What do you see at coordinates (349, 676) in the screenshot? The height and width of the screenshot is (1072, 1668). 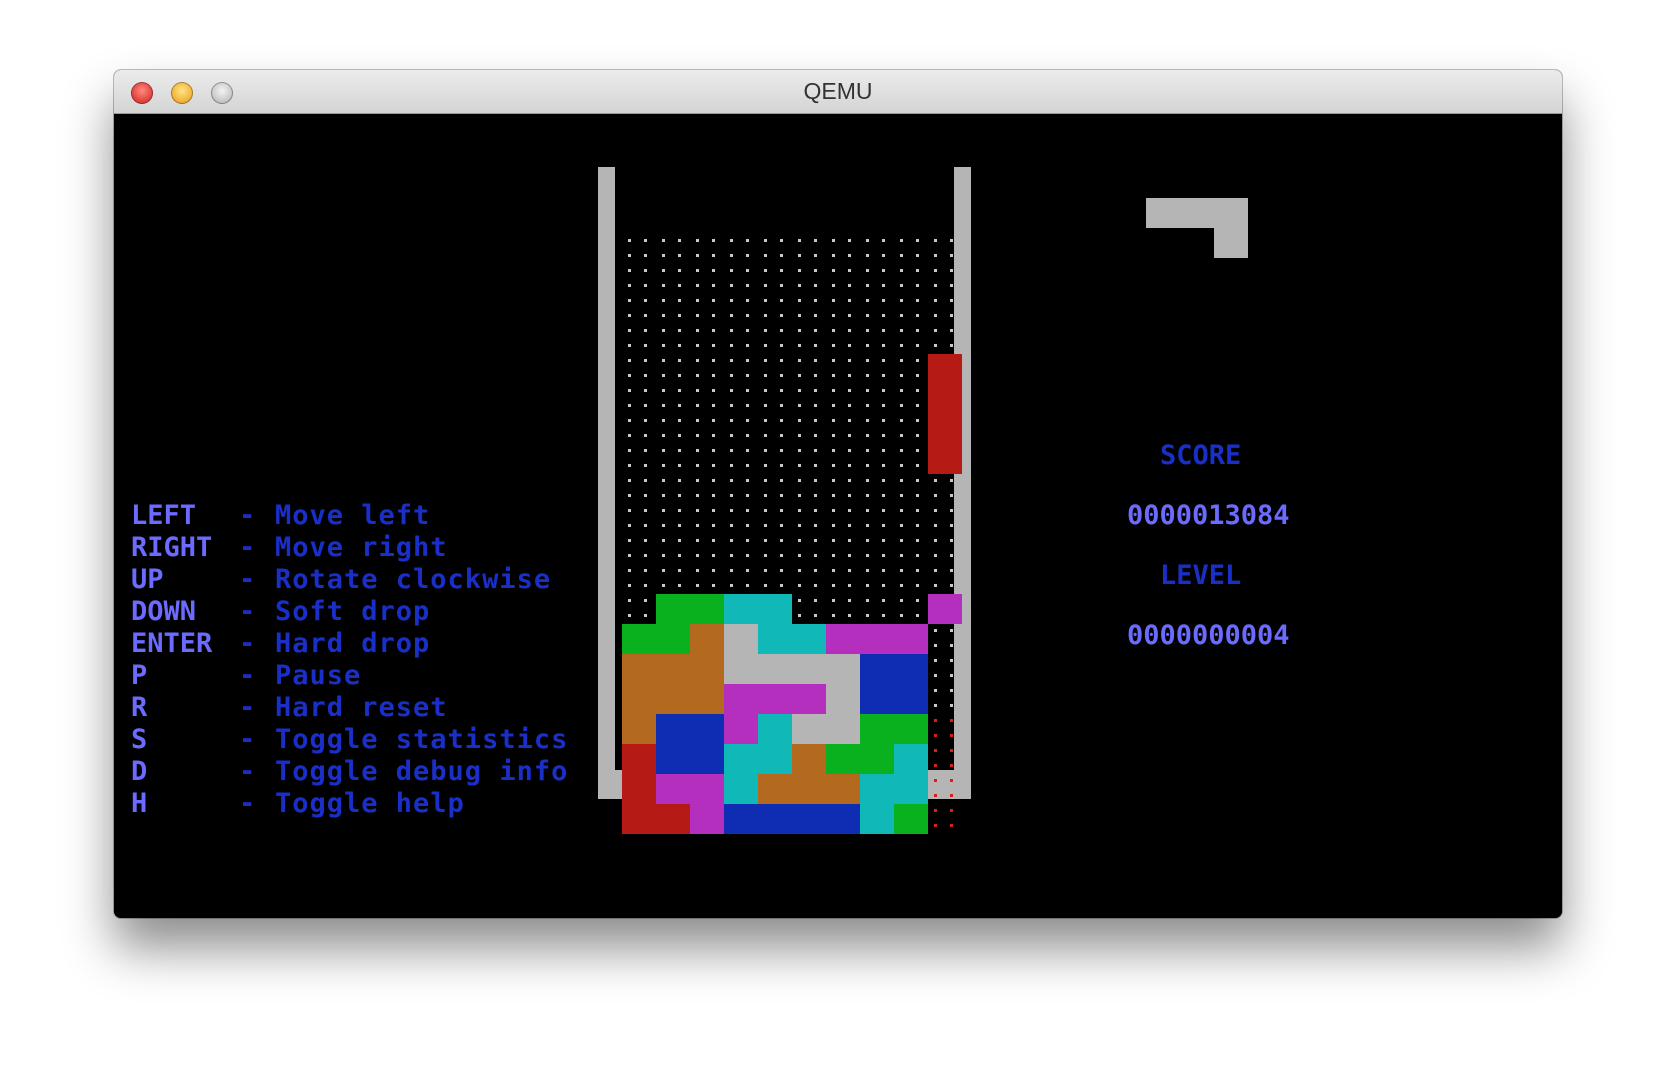 I see `help-row: P - Pause` at bounding box center [349, 676].